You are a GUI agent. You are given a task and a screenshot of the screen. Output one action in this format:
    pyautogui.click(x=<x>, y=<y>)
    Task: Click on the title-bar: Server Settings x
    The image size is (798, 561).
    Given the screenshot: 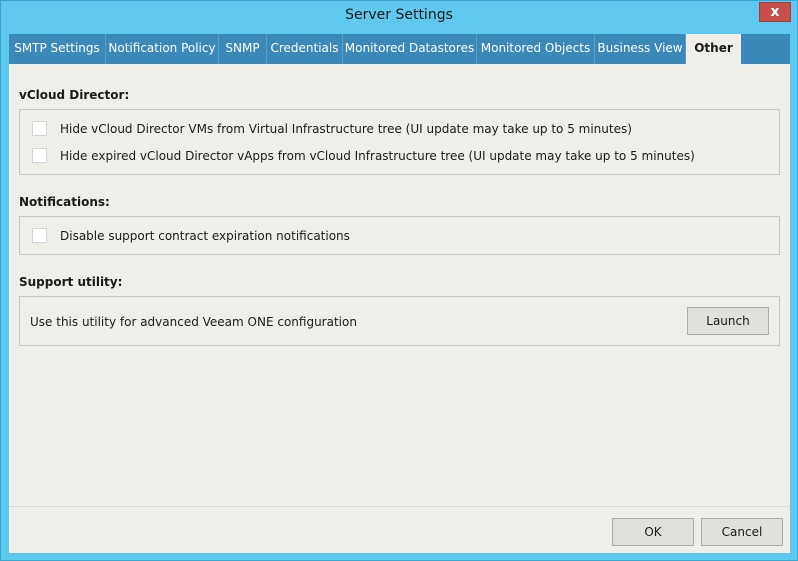 What is the action you would take?
    pyautogui.click(x=399, y=16)
    